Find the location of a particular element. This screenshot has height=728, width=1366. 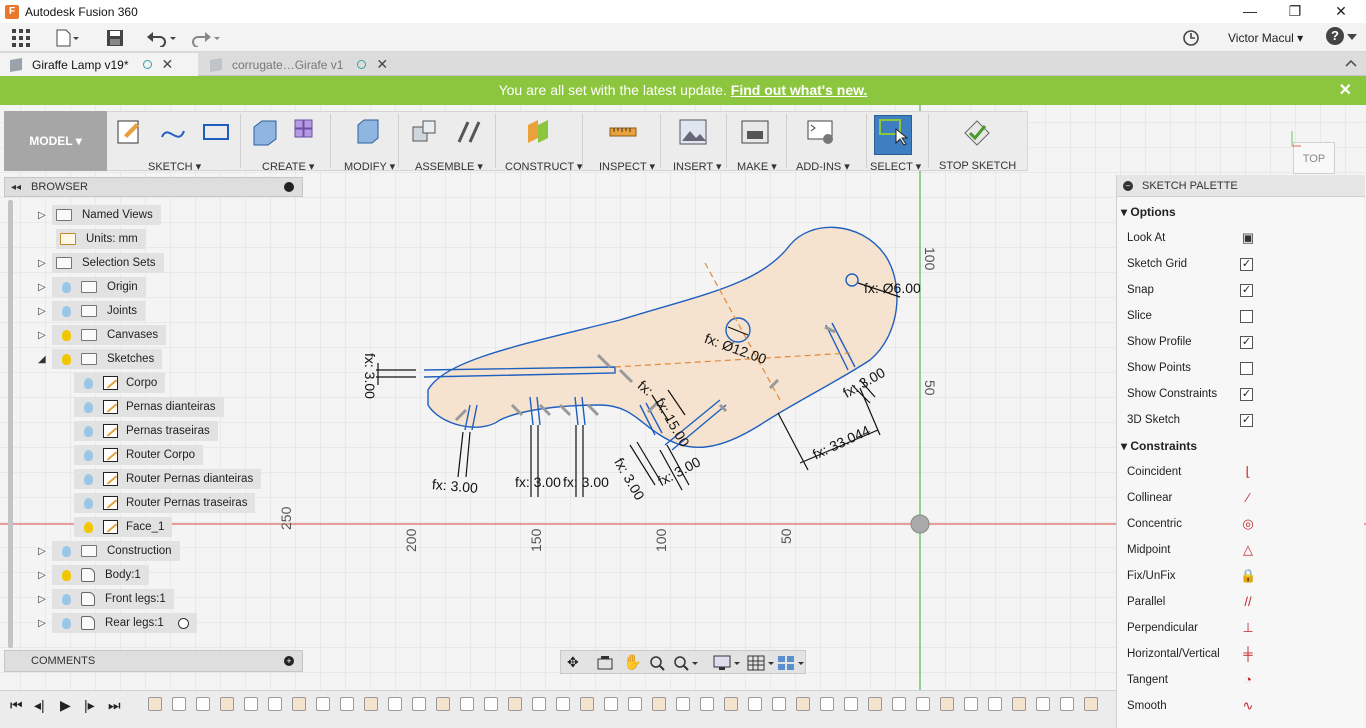

timeline-last-icon: ⏭ is located at coordinates (114, 705).